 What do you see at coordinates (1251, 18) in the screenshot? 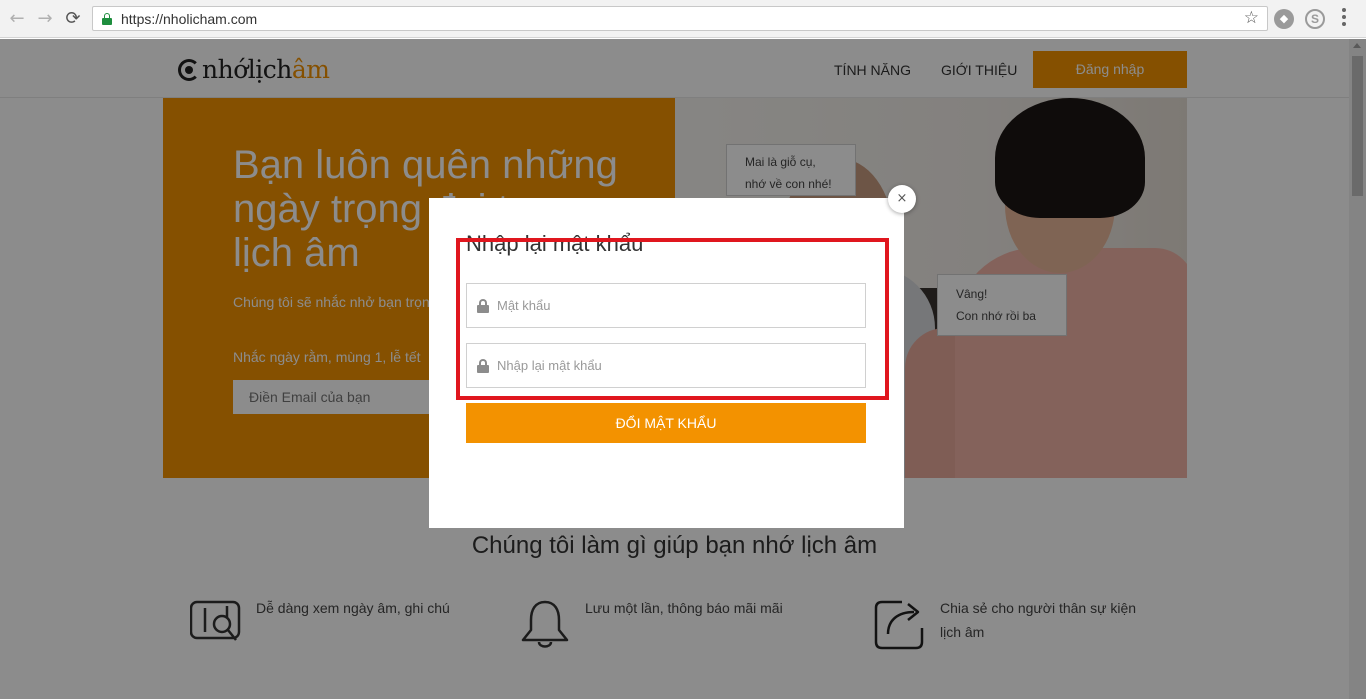
I see `bookmark-star-icon: ☆` at bounding box center [1251, 18].